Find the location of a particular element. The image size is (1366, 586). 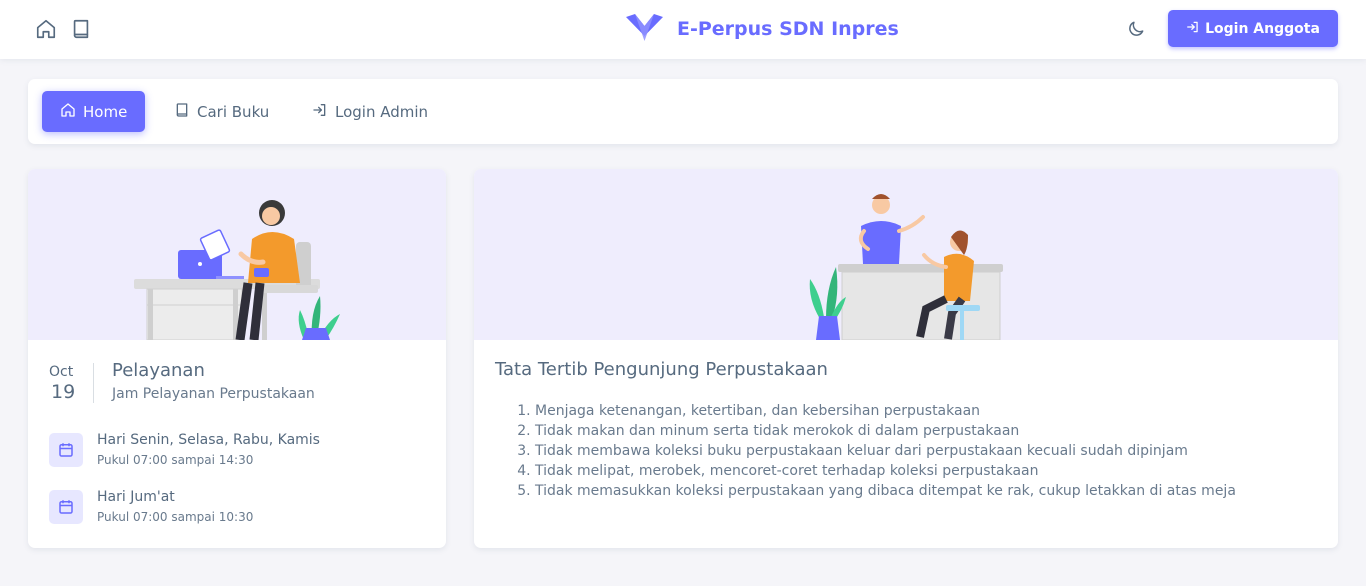

top-navbar: E-Perpus SDN Inpres Login Anggota is located at coordinates (683, 29).